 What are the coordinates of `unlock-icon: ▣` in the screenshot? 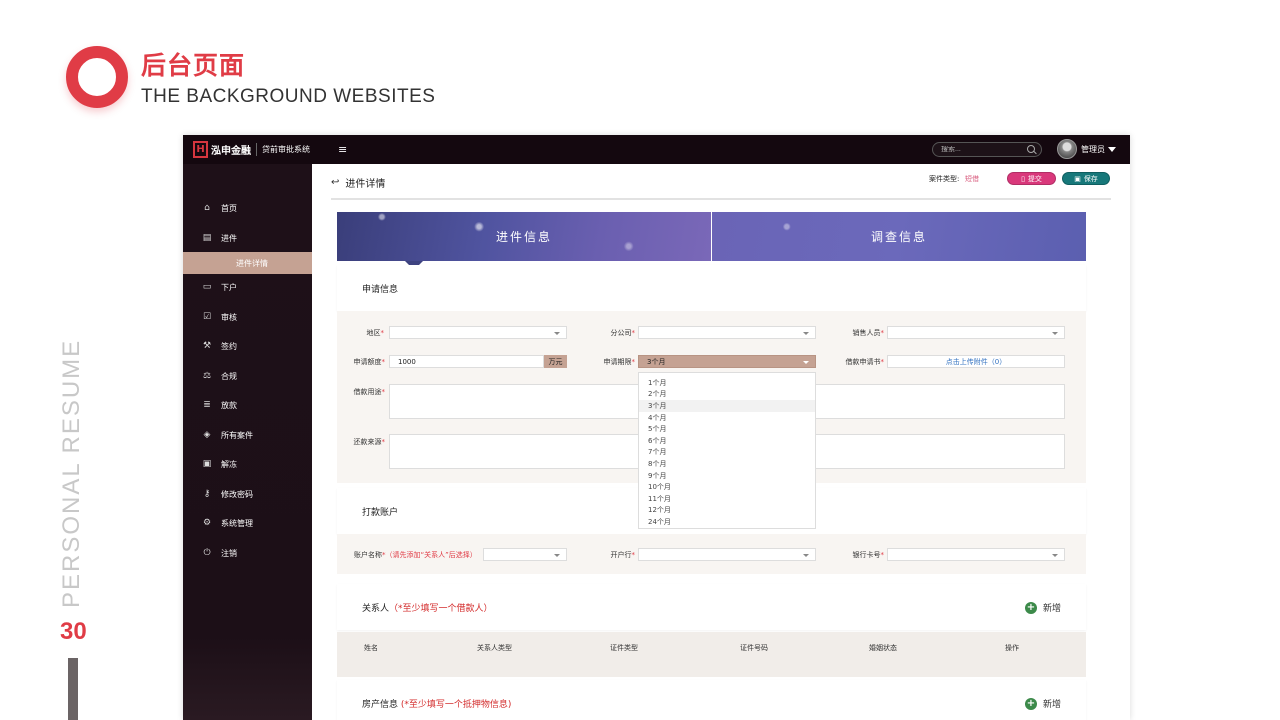 It's located at (207, 464).